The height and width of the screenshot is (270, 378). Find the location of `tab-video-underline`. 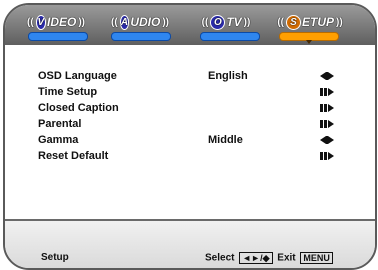

tab-video-underline is located at coordinates (58, 36).